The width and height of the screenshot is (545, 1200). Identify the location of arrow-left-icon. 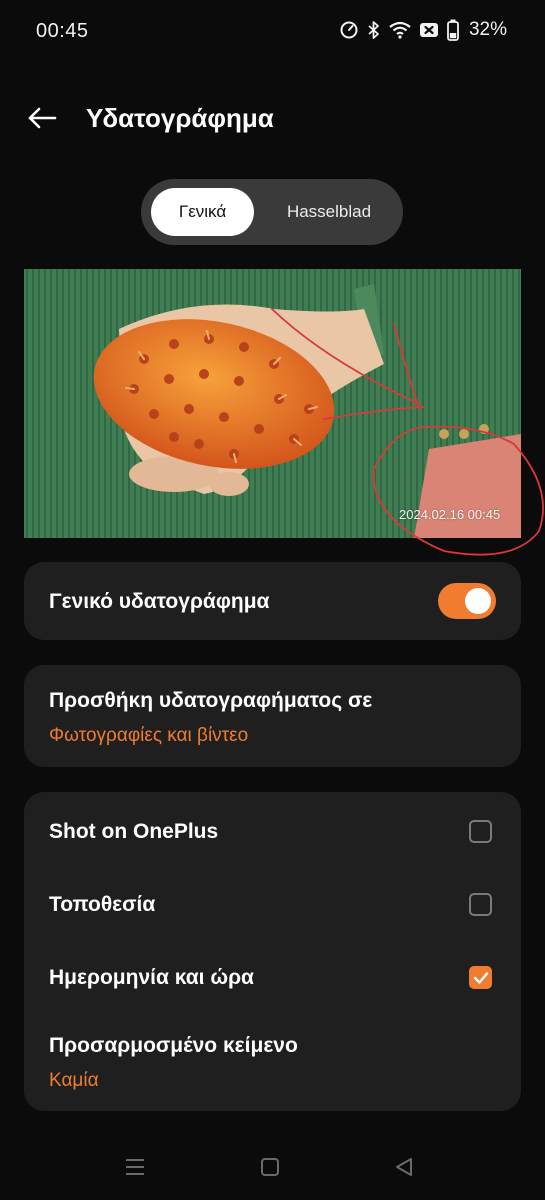
(42, 118).